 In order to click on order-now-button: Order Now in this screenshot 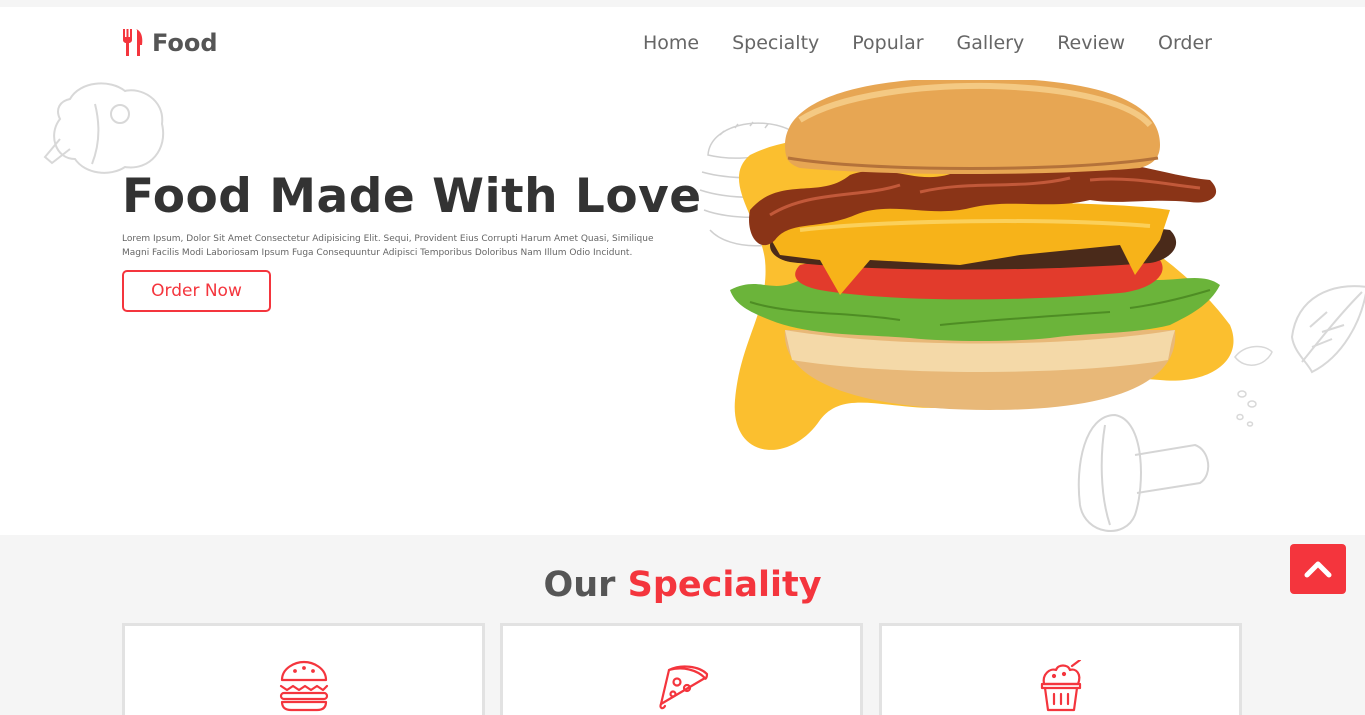, I will do `click(196, 291)`.